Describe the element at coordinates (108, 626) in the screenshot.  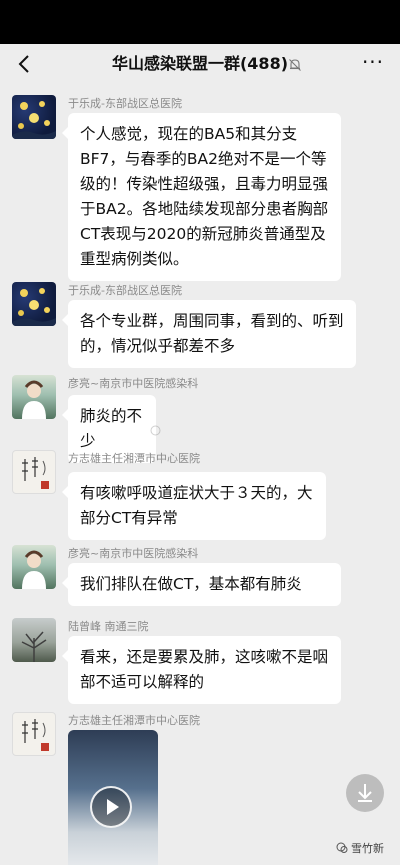
I see `sender-name: 陆曾峰 南通三院` at that location.